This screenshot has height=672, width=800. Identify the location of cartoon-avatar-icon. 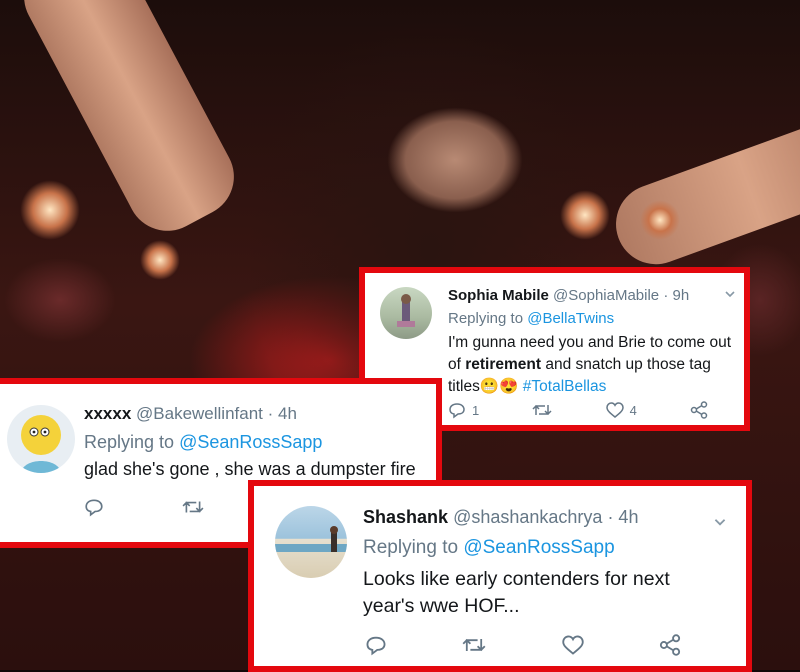
(41, 444).